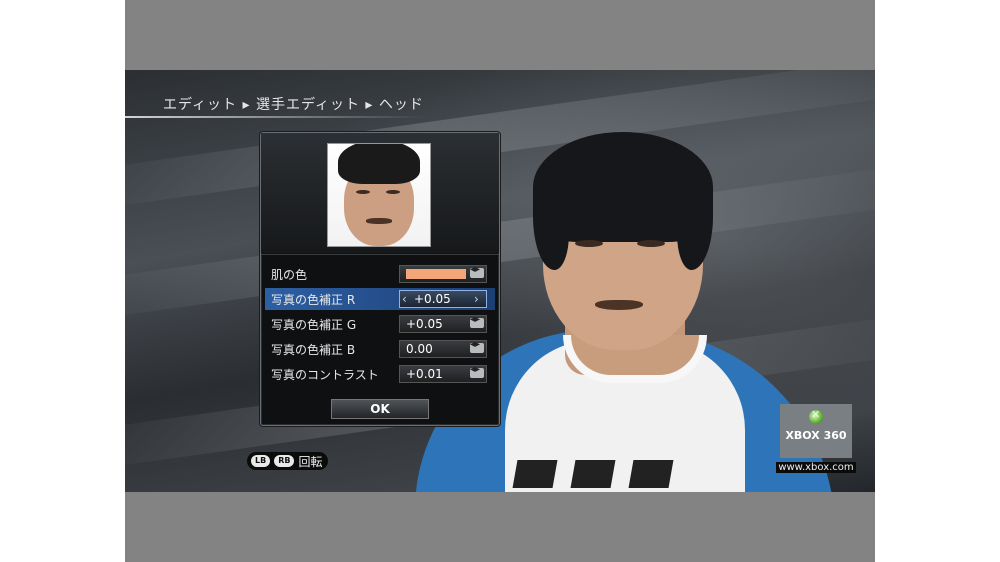 This screenshot has width=1000, height=562. I want to click on left-pillarbox, so click(62, 281).